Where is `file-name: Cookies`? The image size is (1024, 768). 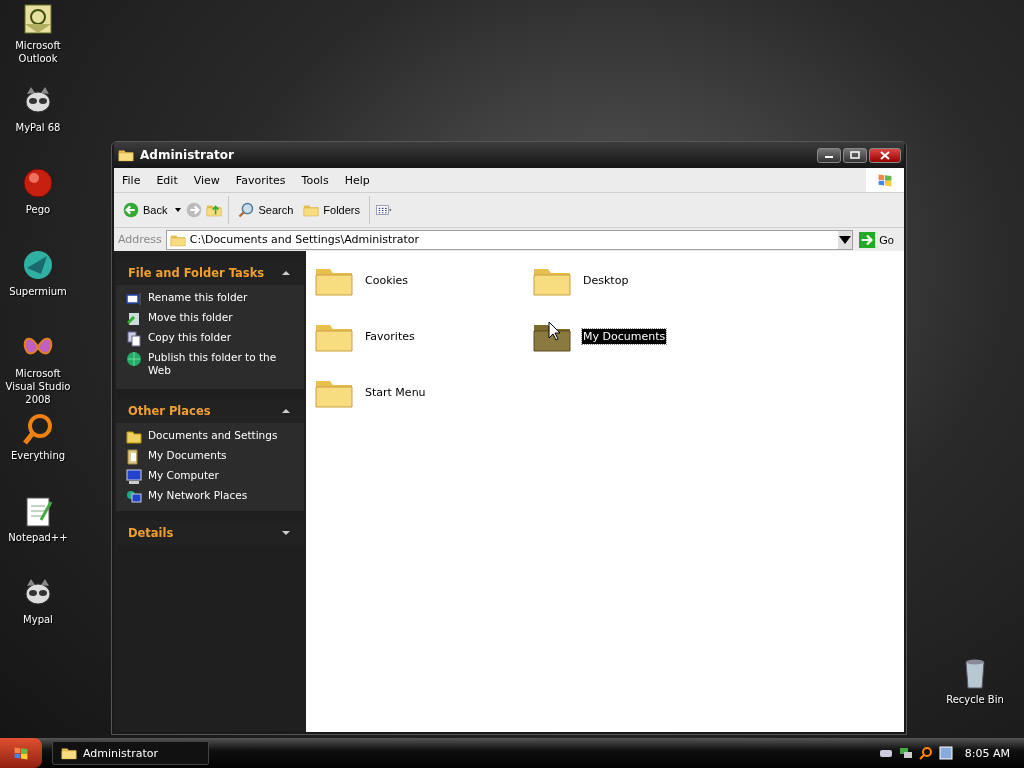 file-name: Cookies is located at coordinates (387, 280).